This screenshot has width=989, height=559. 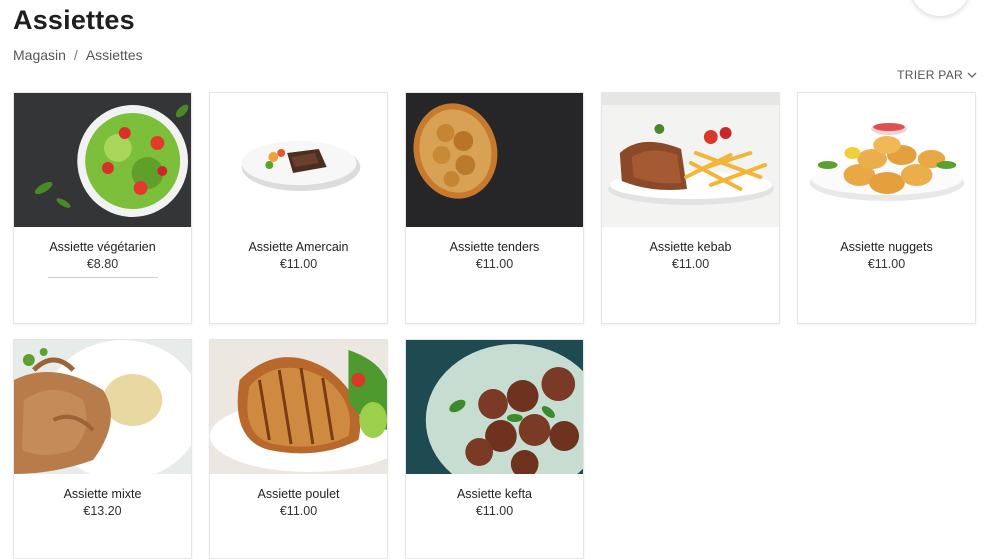 I want to click on page-title: Assiettes, so click(x=74, y=20).